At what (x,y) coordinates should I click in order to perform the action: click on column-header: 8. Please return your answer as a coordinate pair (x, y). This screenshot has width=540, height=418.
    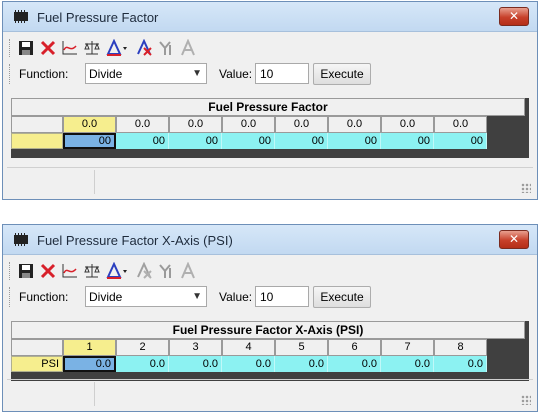
    Looking at the image, I should click on (460, 347).